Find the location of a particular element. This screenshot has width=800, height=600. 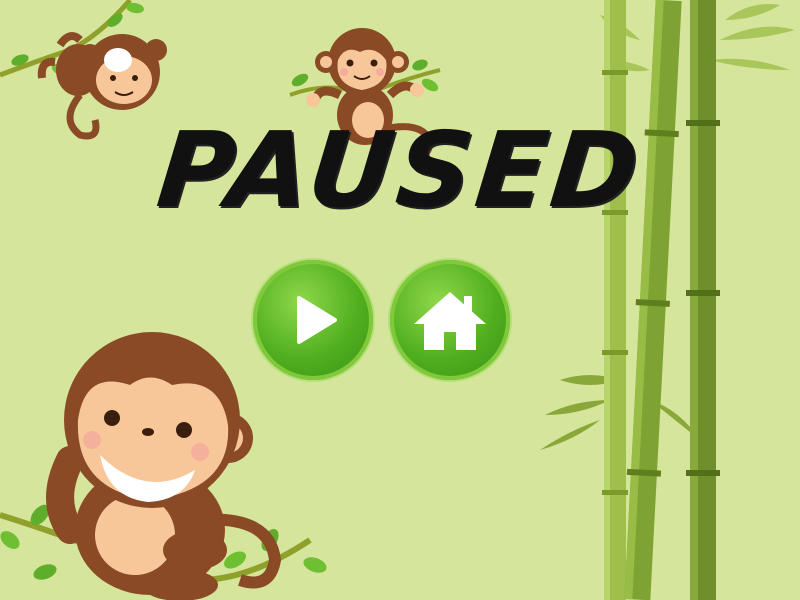

home-icon is located at coordinates (450, 321).